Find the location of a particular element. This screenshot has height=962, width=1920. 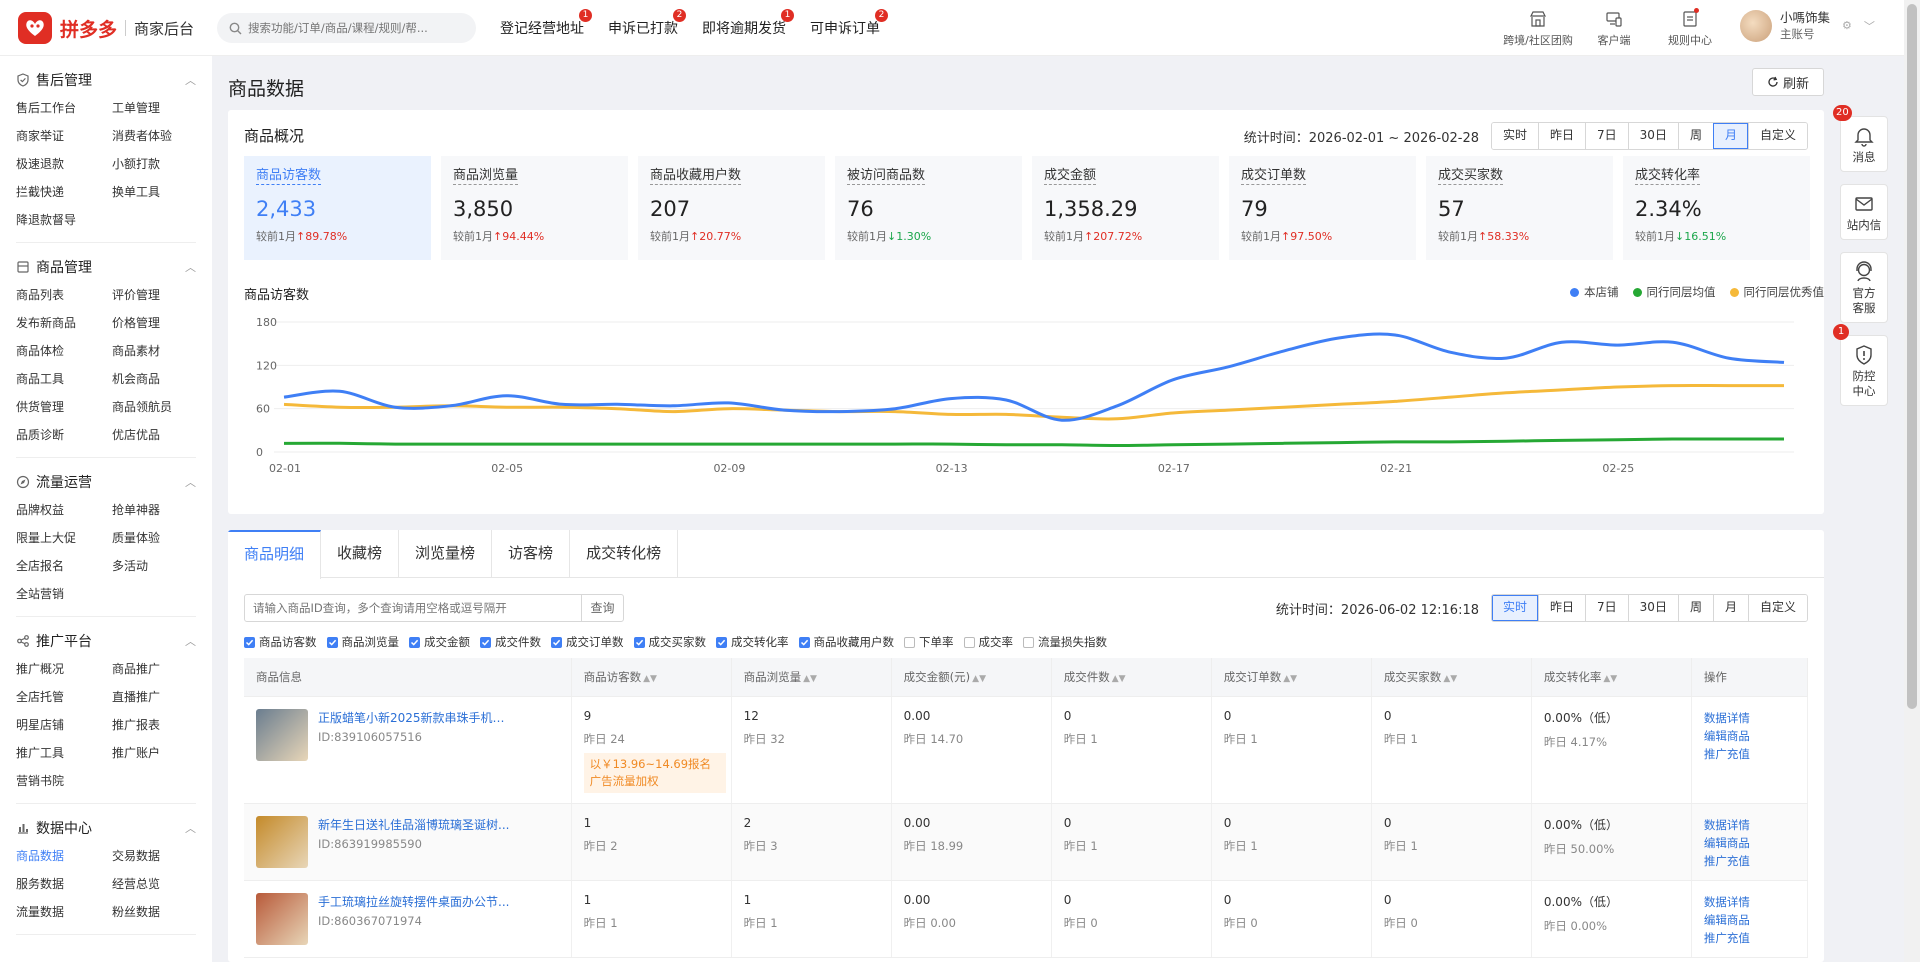

column-checkbox: 成交转化率 is located at coordinates (752, 642).